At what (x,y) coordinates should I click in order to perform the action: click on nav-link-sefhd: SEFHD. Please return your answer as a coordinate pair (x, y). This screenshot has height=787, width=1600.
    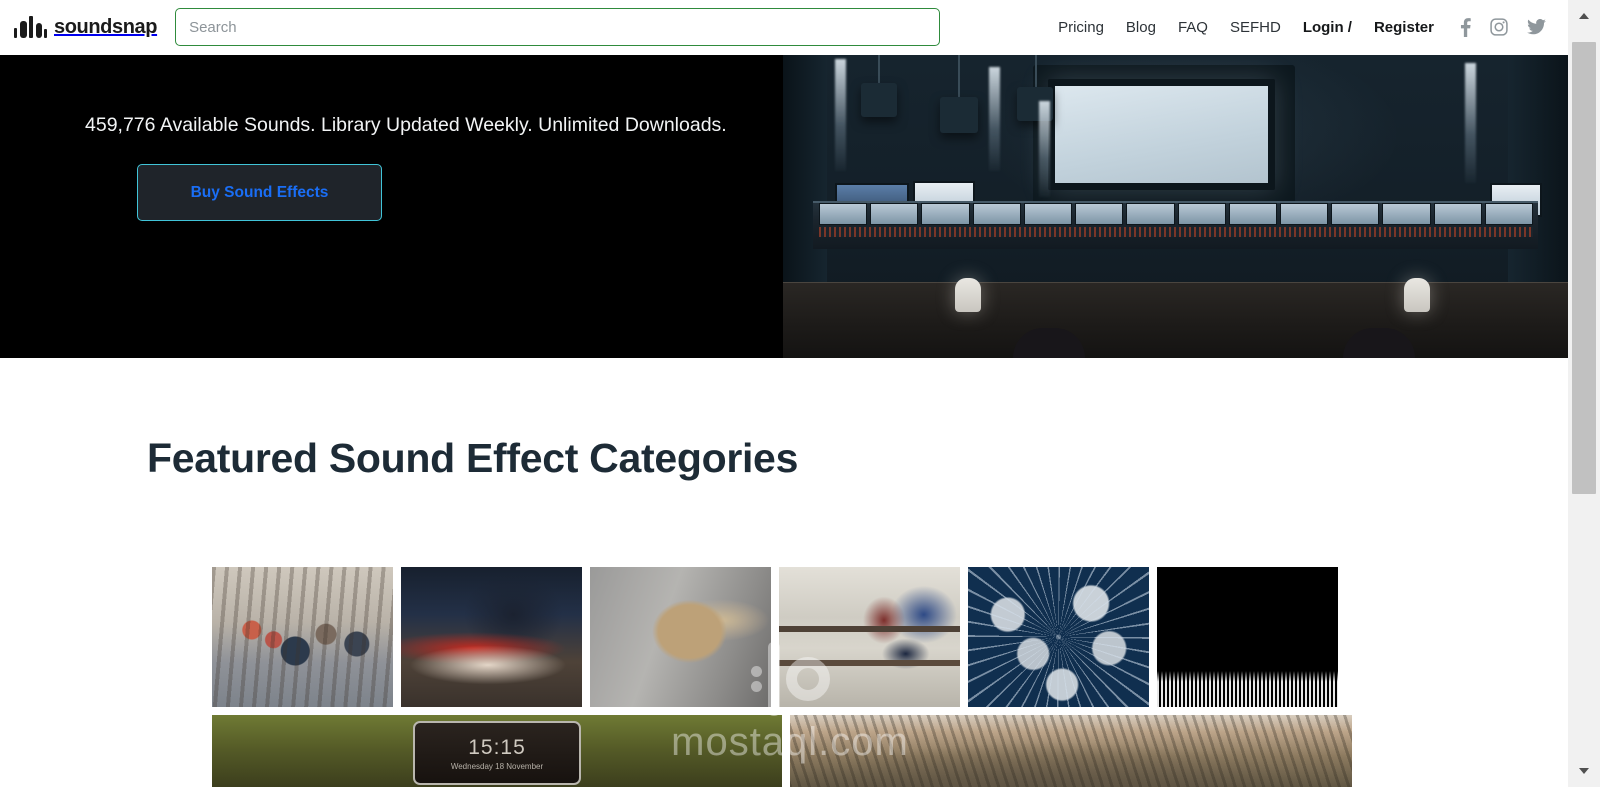
    Looking at the image, I should click on (1255, 27).